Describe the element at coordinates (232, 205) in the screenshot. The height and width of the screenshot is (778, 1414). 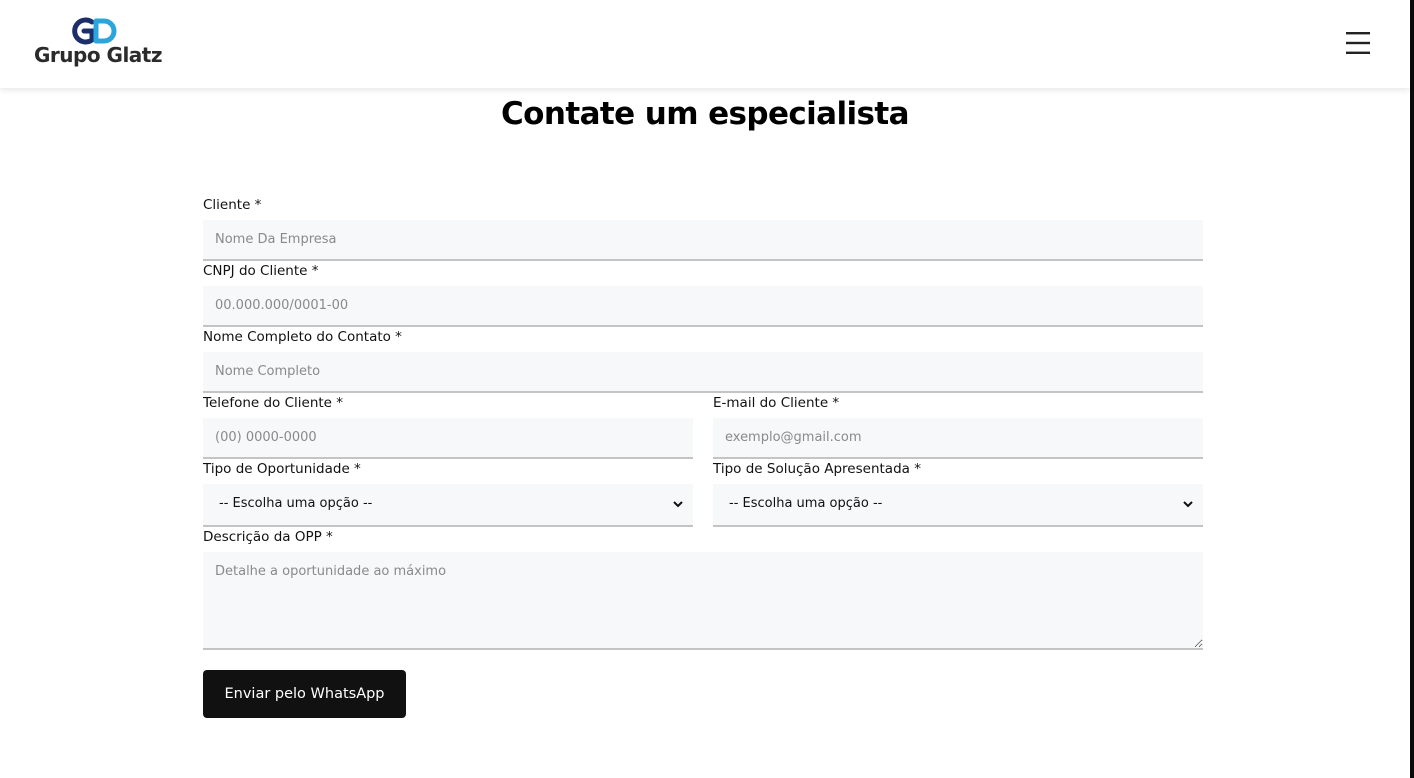
I see `cliente-label: Cliente *` at that location.